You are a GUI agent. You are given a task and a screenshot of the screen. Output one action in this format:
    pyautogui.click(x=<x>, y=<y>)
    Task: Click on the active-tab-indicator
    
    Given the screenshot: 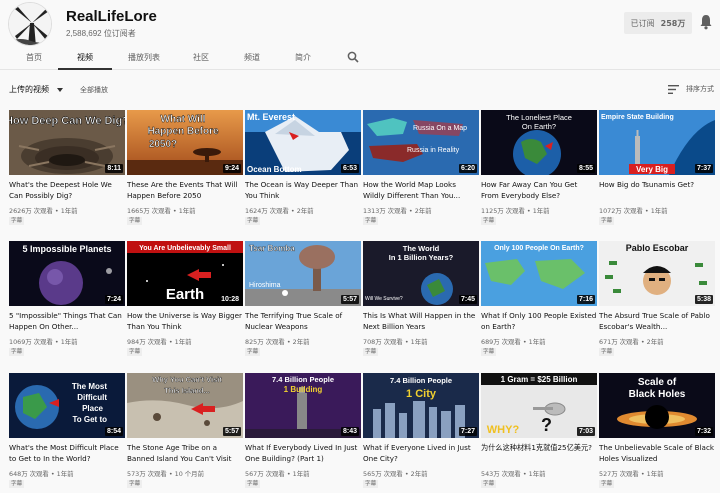 What is the action you would take?
    pyautogui.click(x=85, y=69)
    